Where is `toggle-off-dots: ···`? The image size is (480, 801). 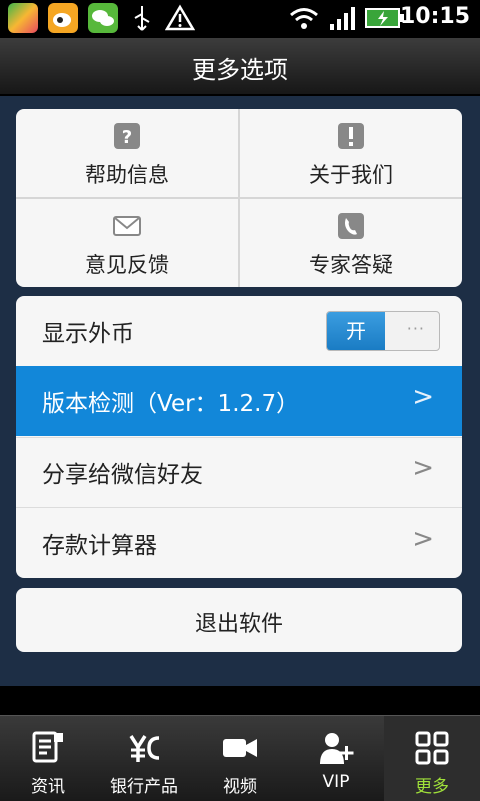
toggle-off-dots: ··· is located at coordinates (415, 328).